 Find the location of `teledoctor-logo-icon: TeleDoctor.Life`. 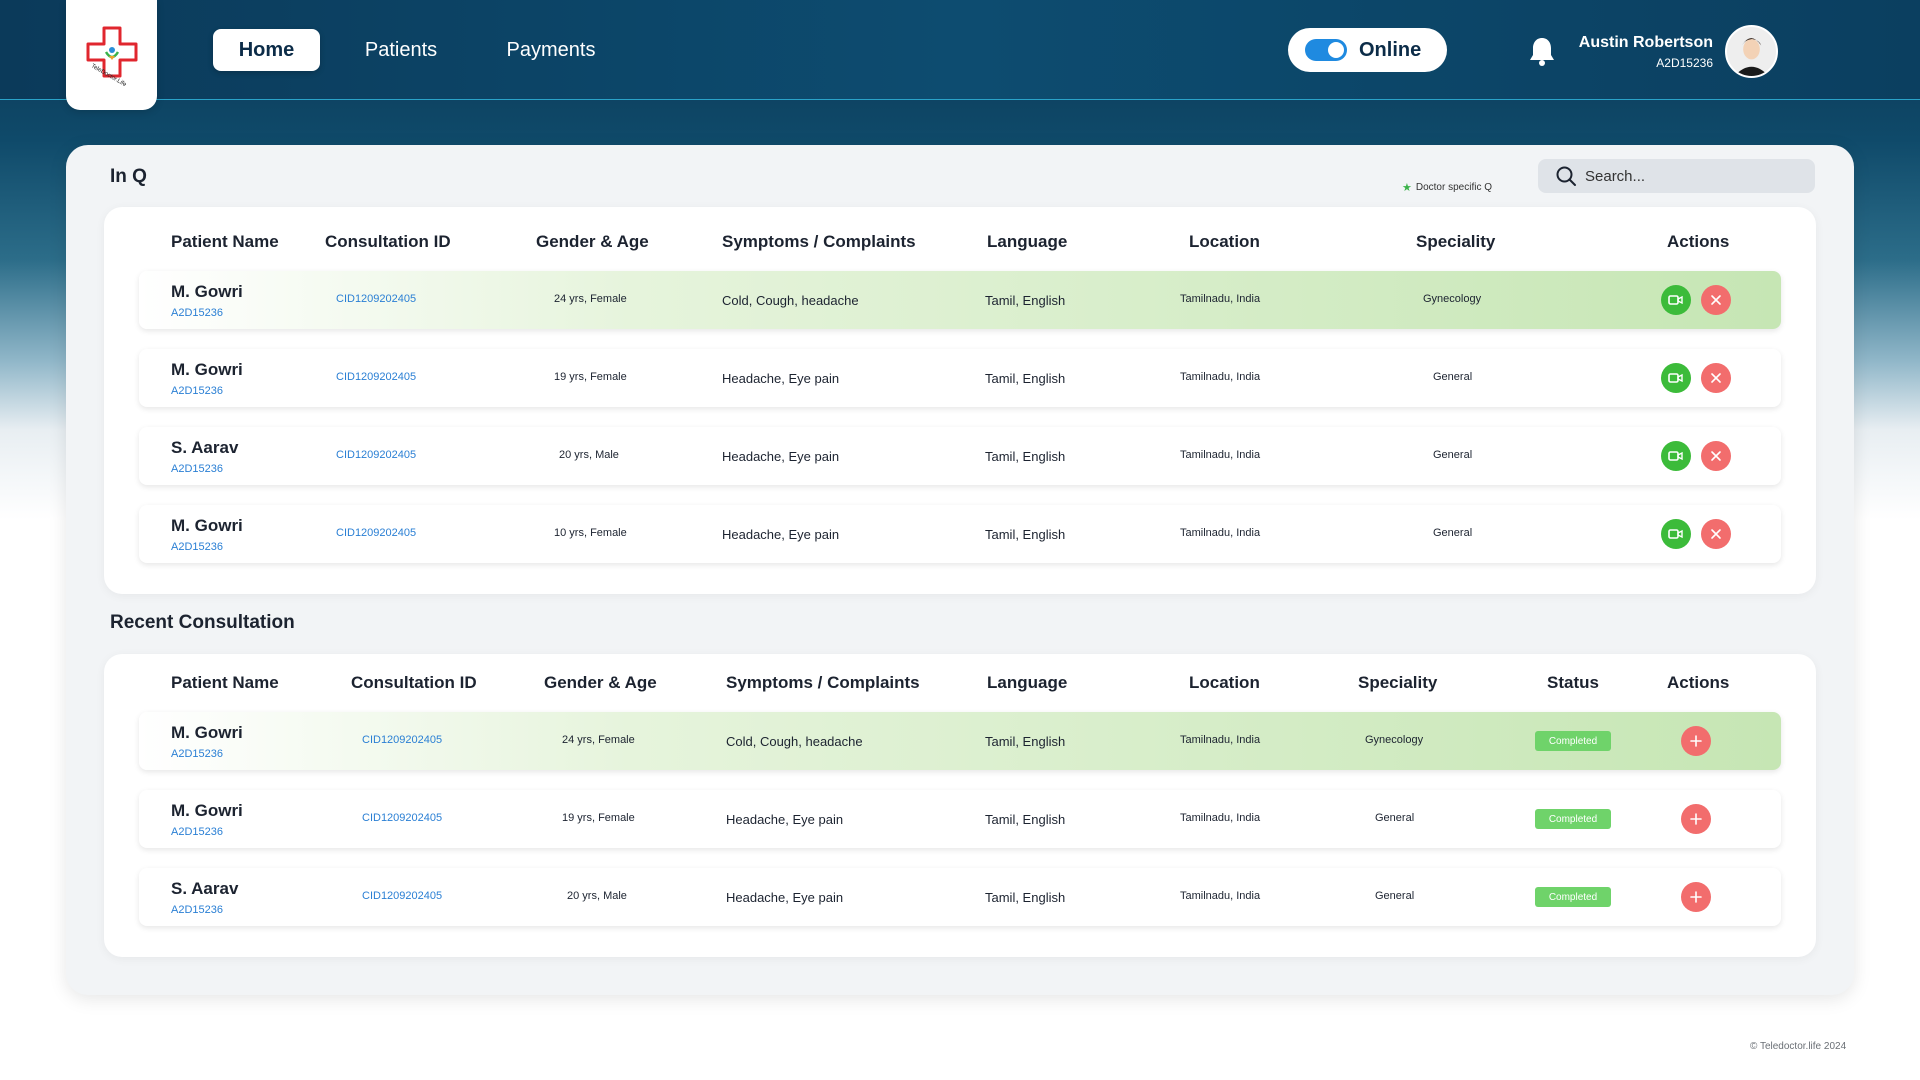

teledoctor-logo-icon: TeleDoctor.Life is located at coordinates (111, 57).